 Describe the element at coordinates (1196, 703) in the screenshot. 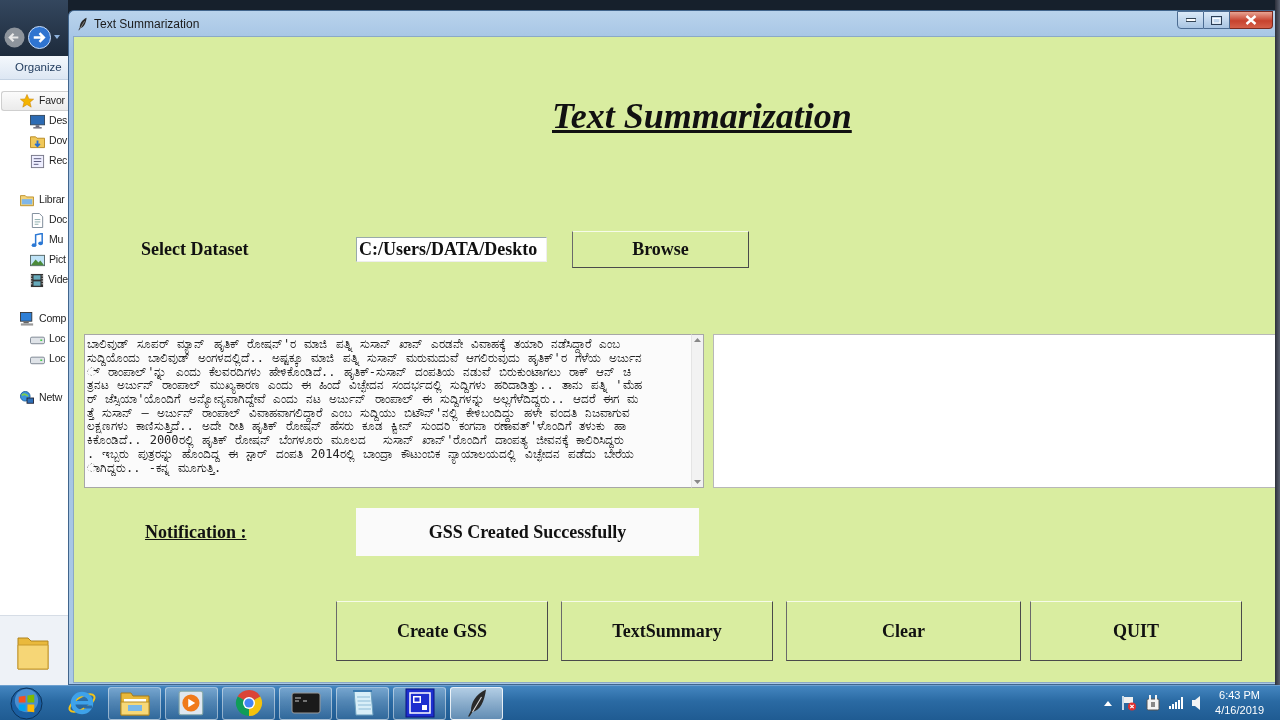

I see `speaker-icon` at that location.